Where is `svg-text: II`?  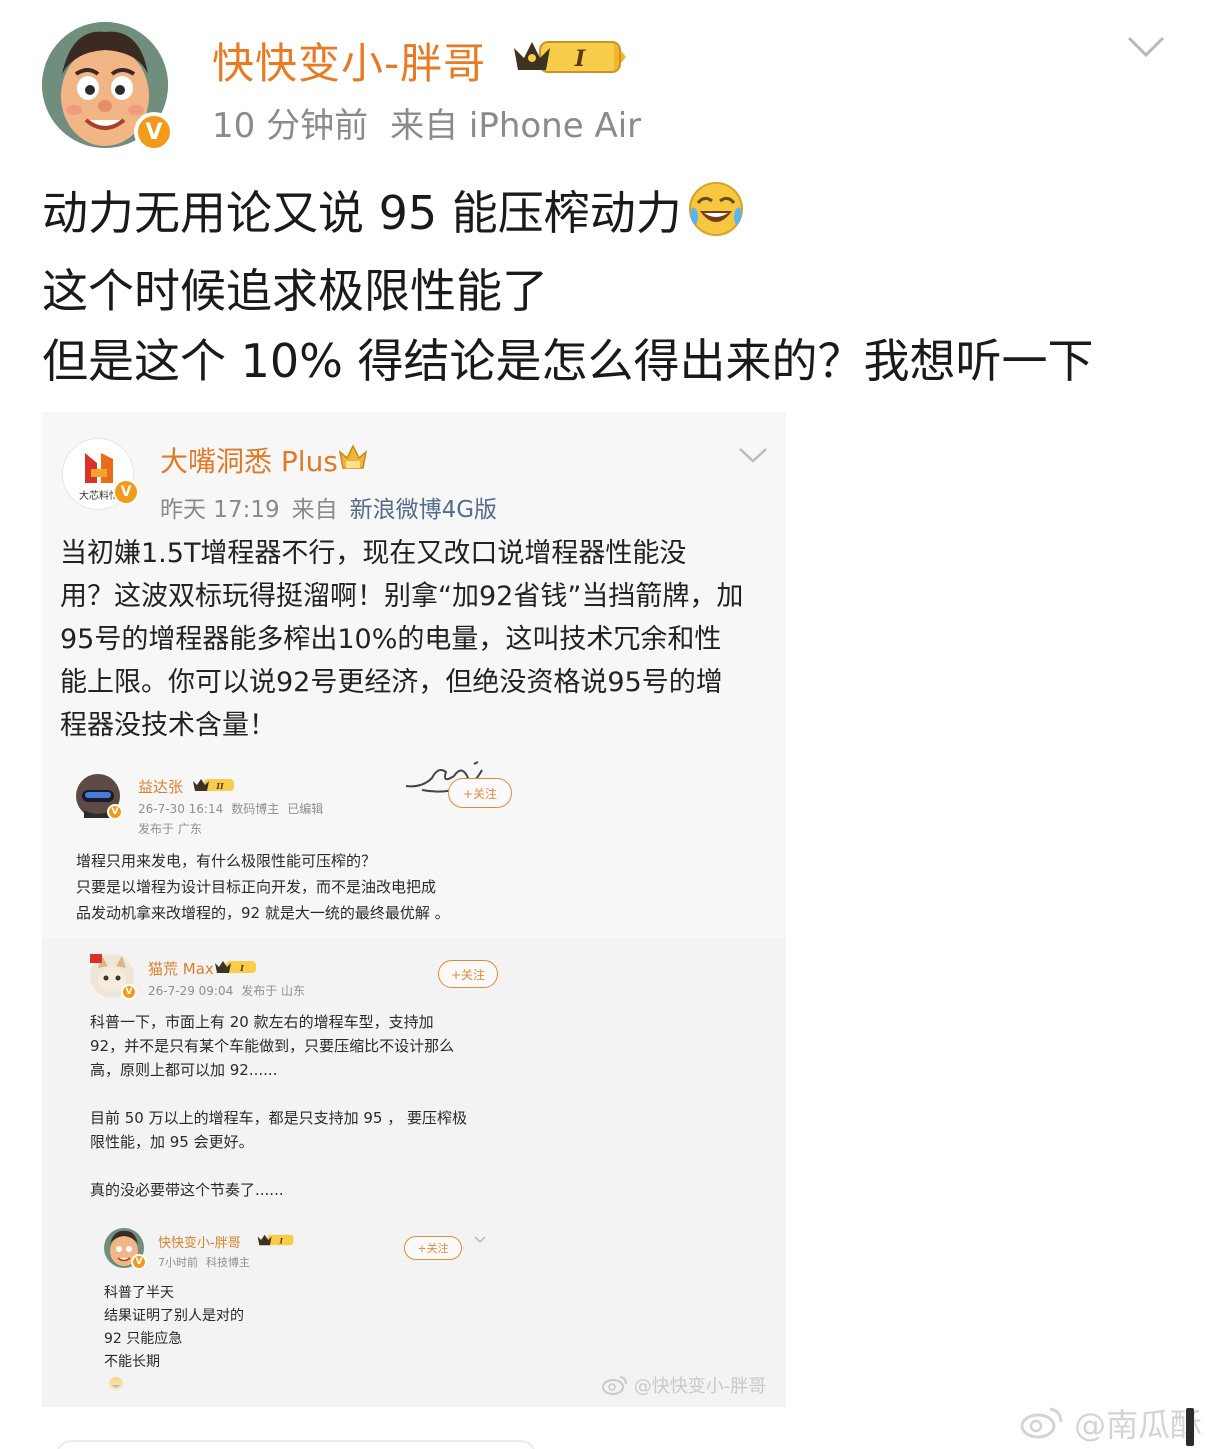
svg-text: II is located at coordinates (219, 786).